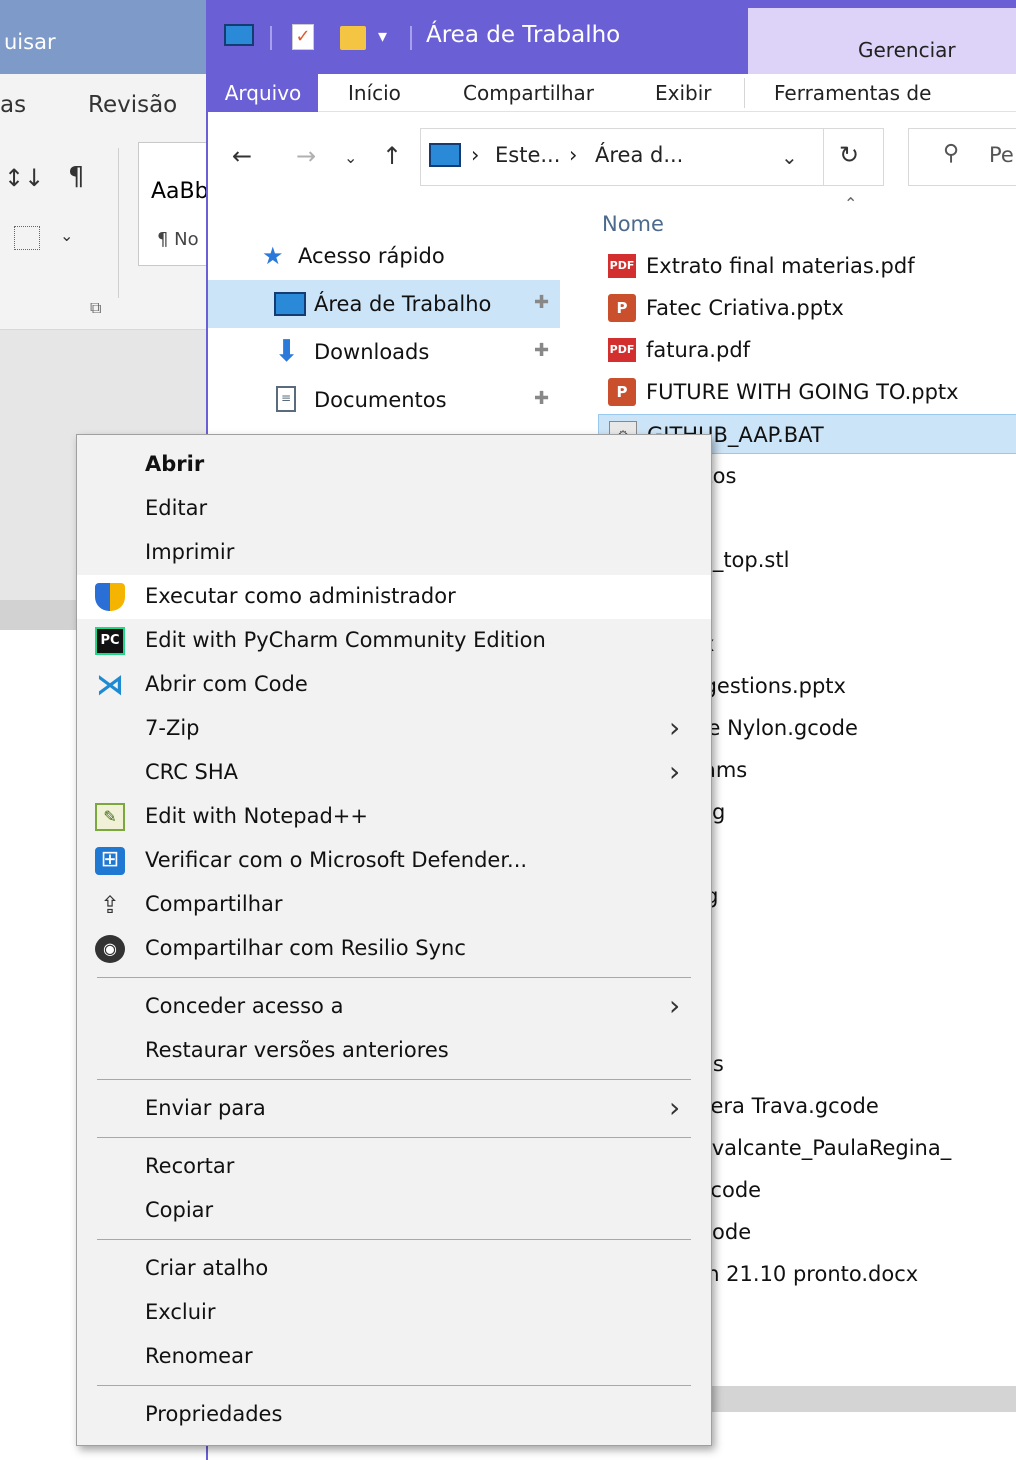  Describe the element at coordinates (345, 640) in the screenshot. I see `menu-item-label: Edit with PyCharm Community Edition` at that location.